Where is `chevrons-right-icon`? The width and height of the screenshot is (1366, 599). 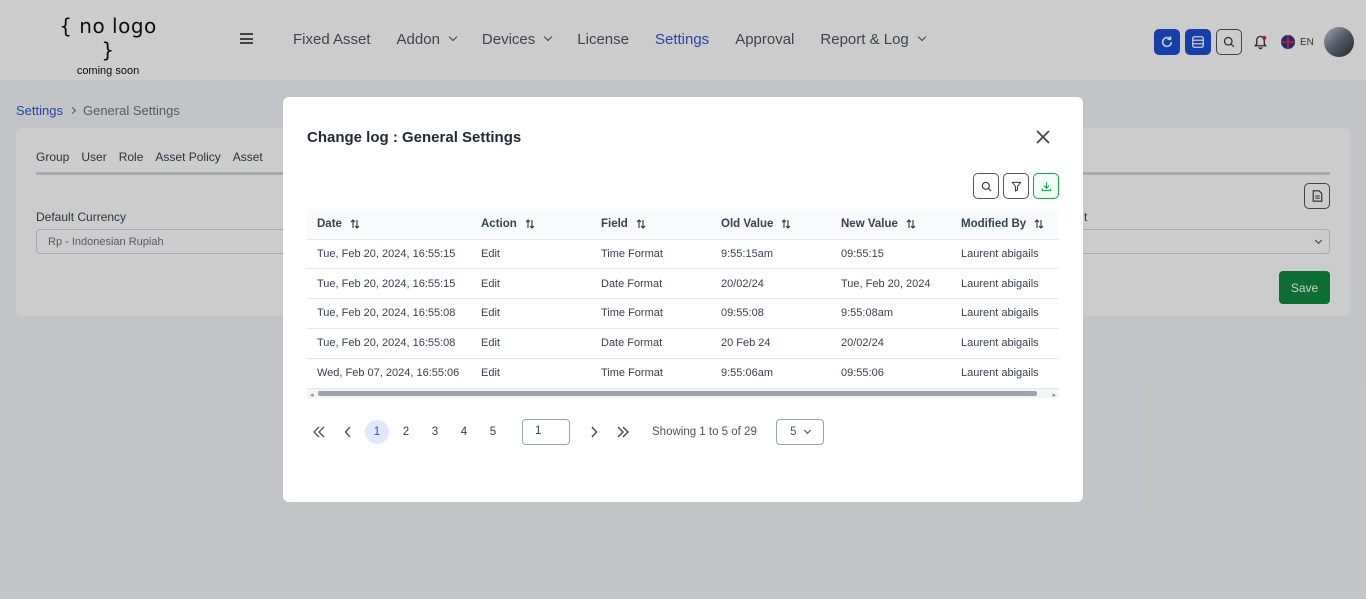
chevrons-right-icon is located at coordinates (623, 432).